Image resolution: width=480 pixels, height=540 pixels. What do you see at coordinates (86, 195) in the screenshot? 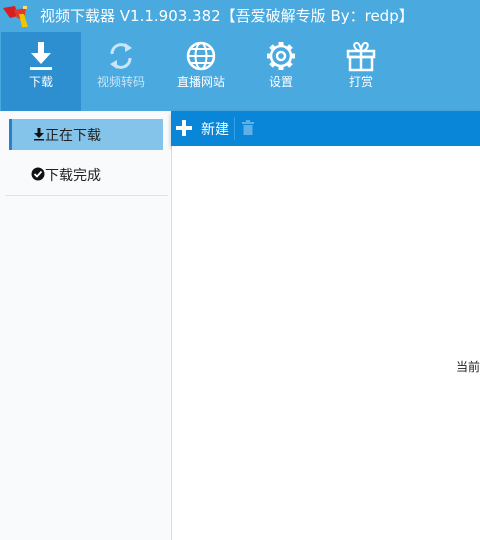
I see `sidebar-divider` at bounding box center [86, 195].